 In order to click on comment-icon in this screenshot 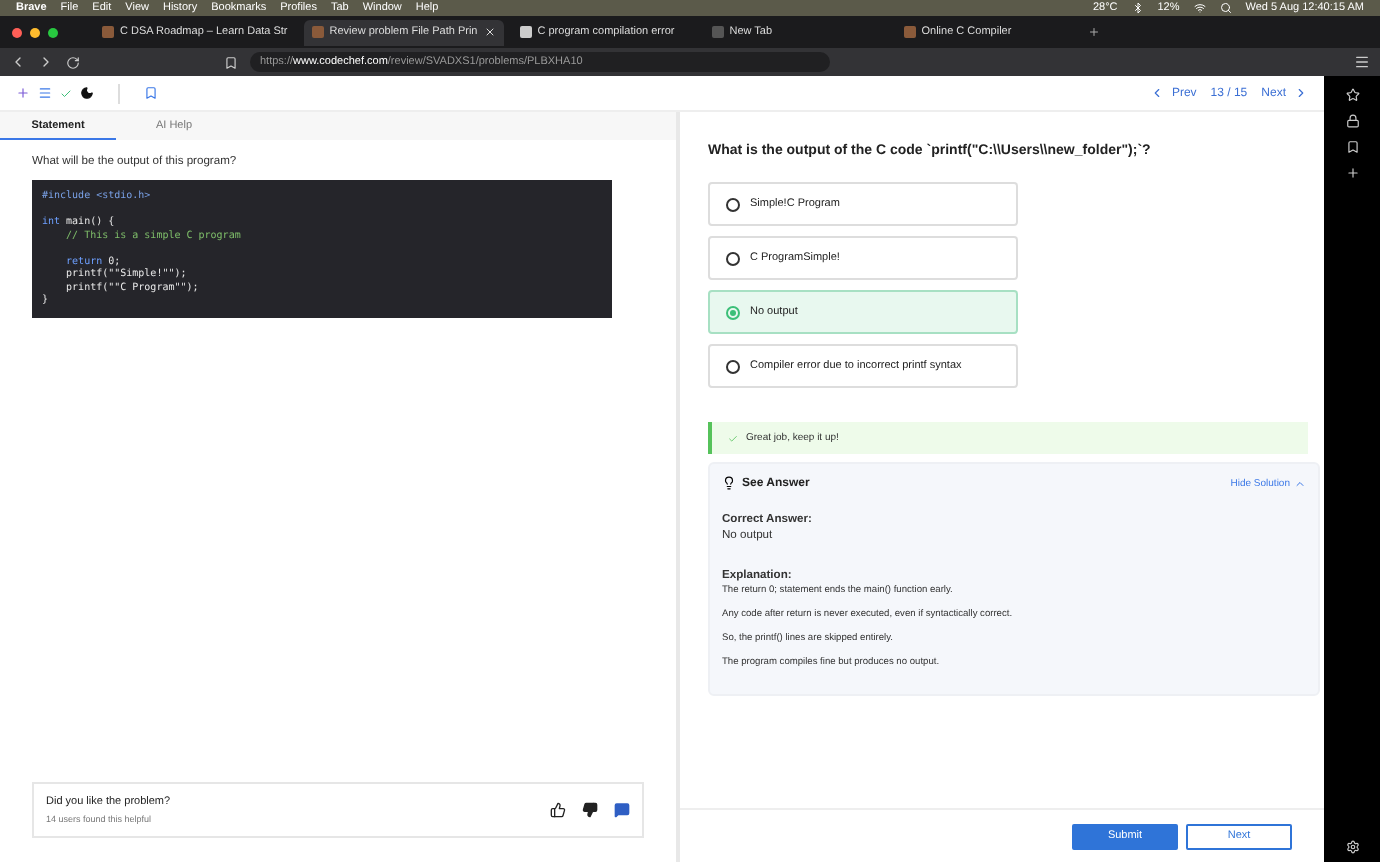, I will do `click(622, 810)`.